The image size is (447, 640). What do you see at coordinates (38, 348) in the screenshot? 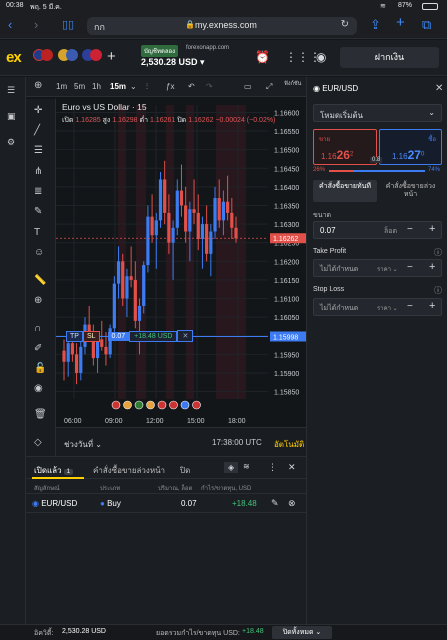
I see `lock-drawings-icon: ✐` at bounding box center [38, 348].